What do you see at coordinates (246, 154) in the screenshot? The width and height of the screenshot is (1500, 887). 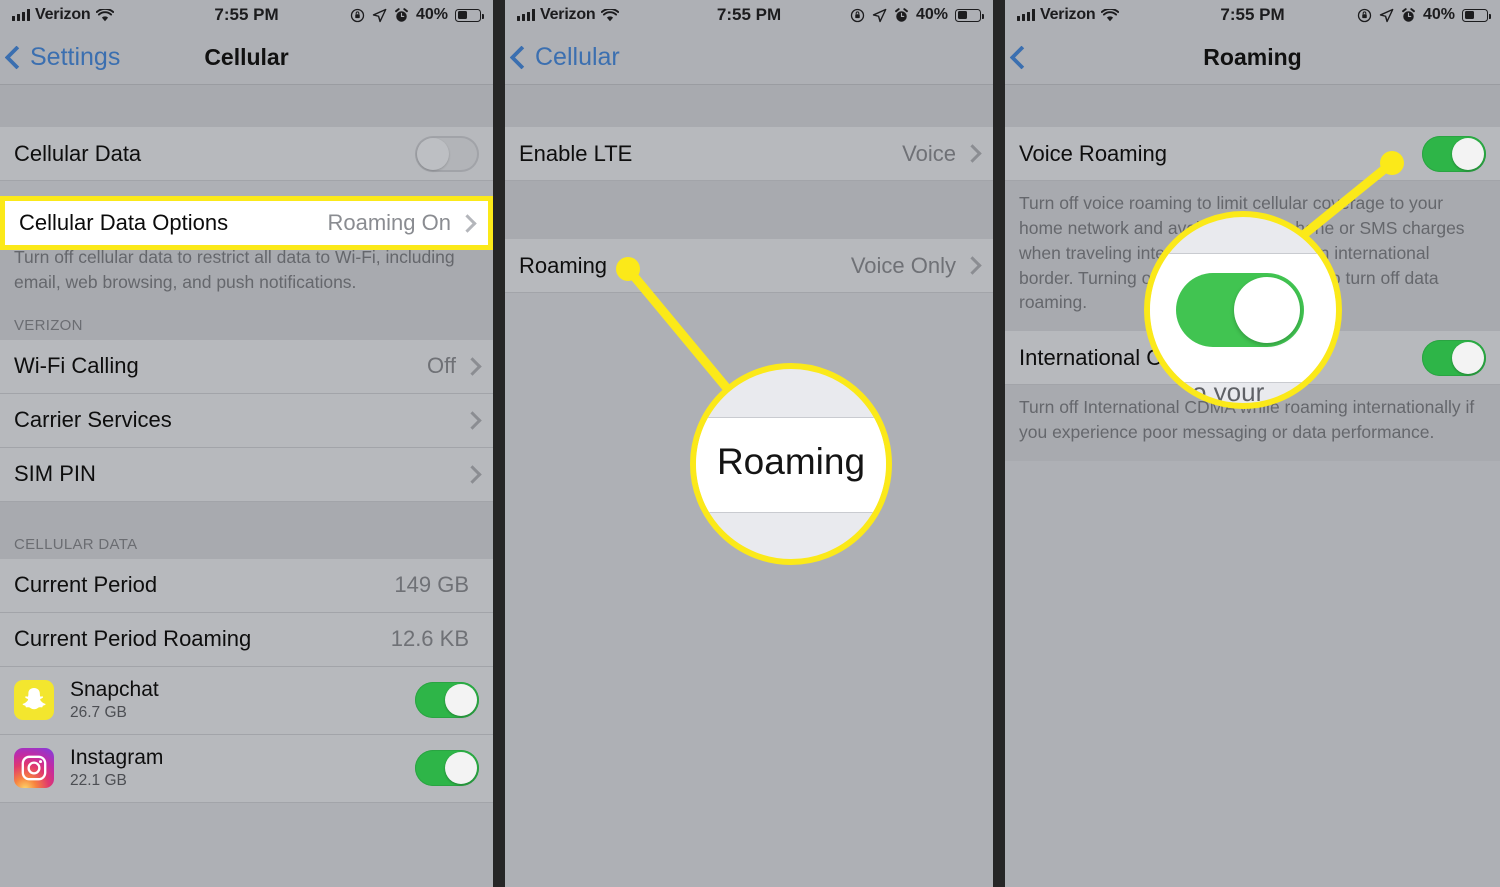 I see `row-cellular-data: Cellular Data` at bounding box center [246, 154].